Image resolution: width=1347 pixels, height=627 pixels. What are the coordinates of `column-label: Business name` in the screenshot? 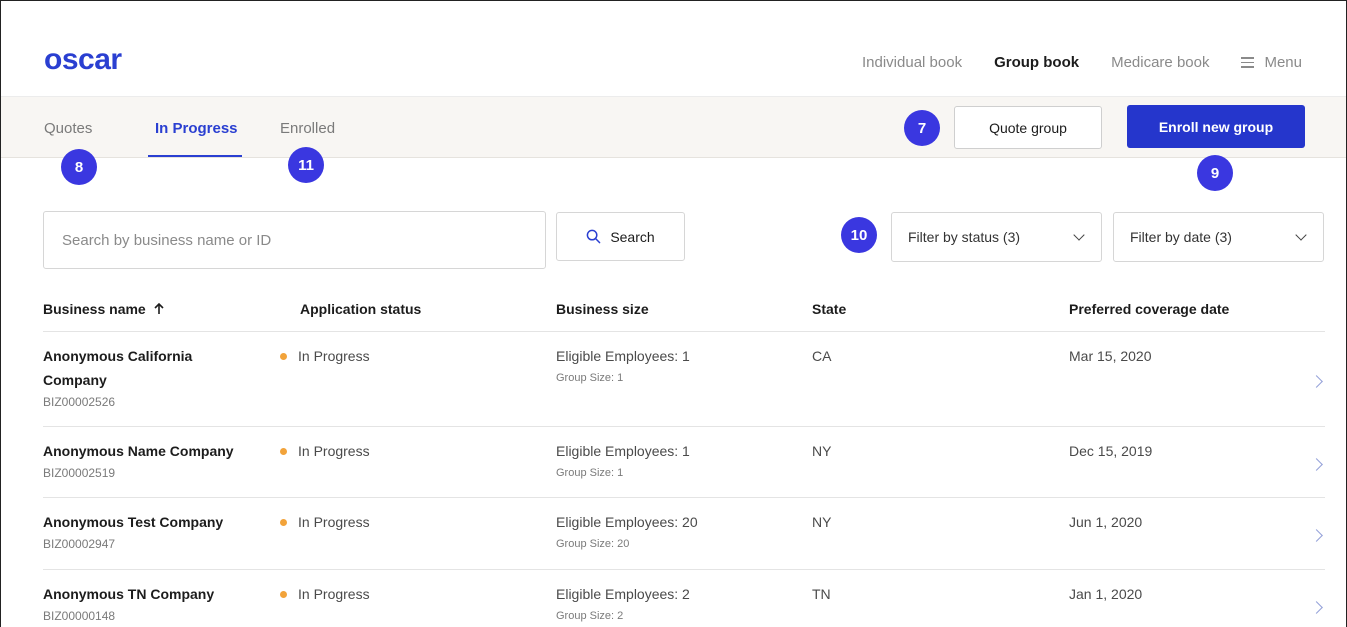 It's located at (94, 309).